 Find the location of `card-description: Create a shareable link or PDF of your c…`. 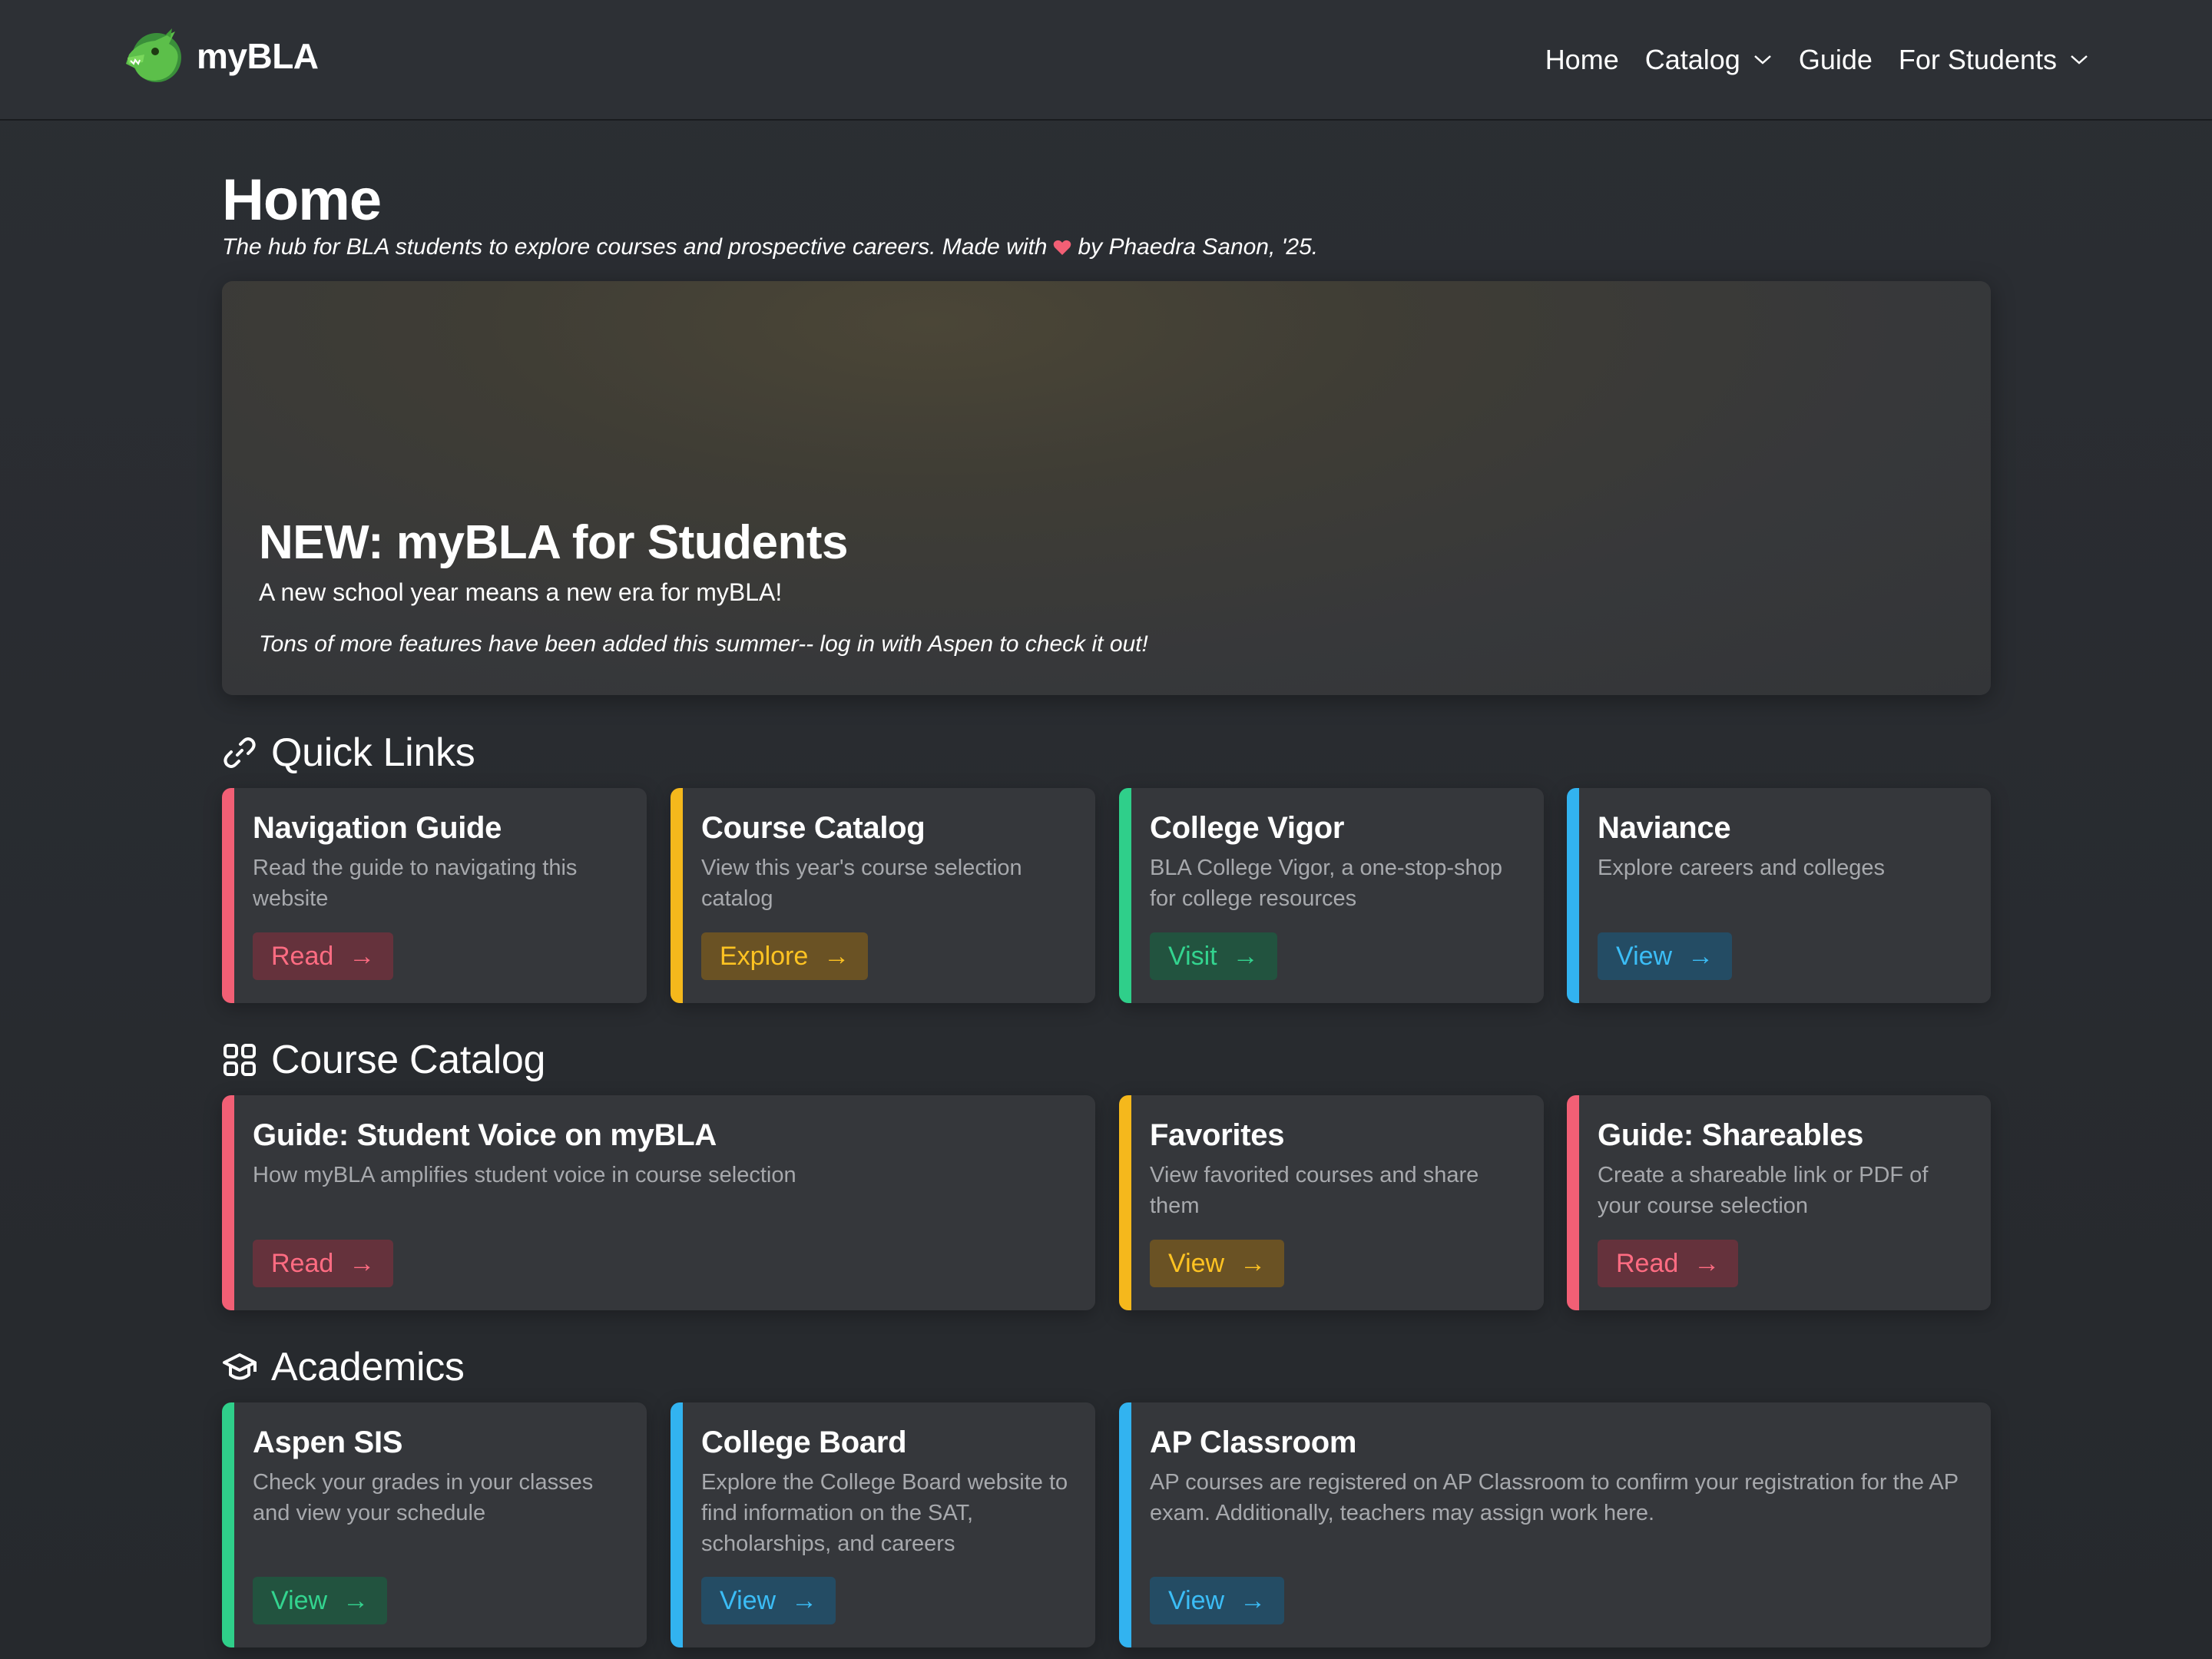

card-description: Create a shareable link or PDF of your c… is located at coordinates (1763, 1190).